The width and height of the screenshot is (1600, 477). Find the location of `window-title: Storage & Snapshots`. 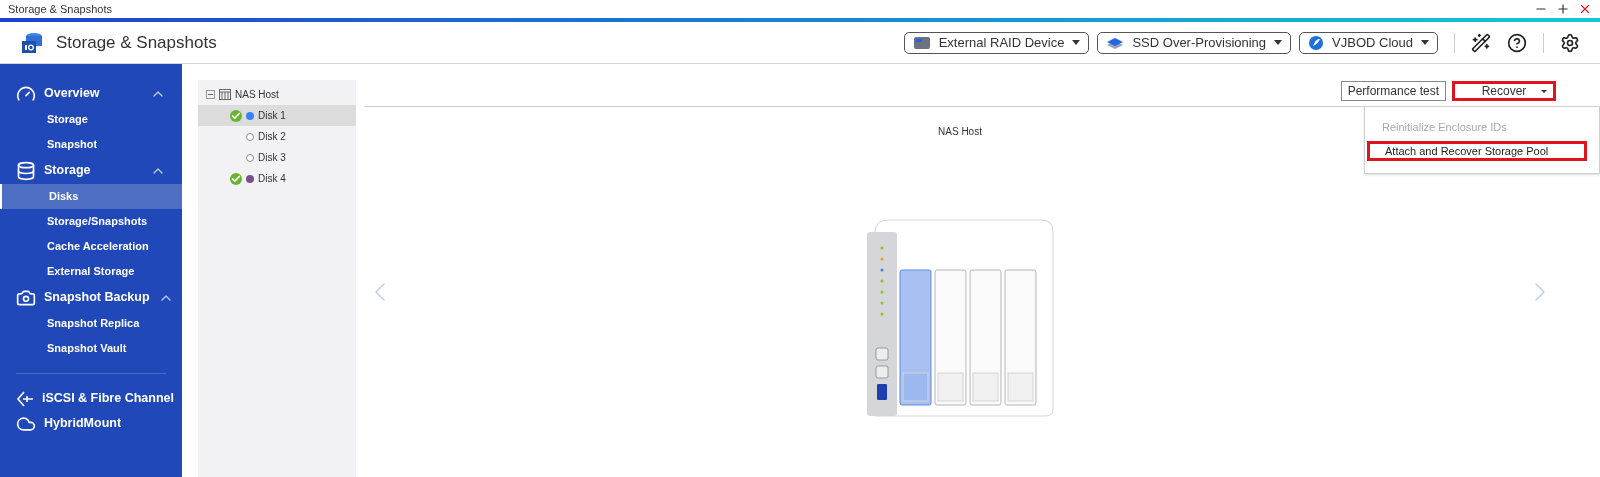

window-title: Storage & Snapshots is located at coordinates (60, 9).